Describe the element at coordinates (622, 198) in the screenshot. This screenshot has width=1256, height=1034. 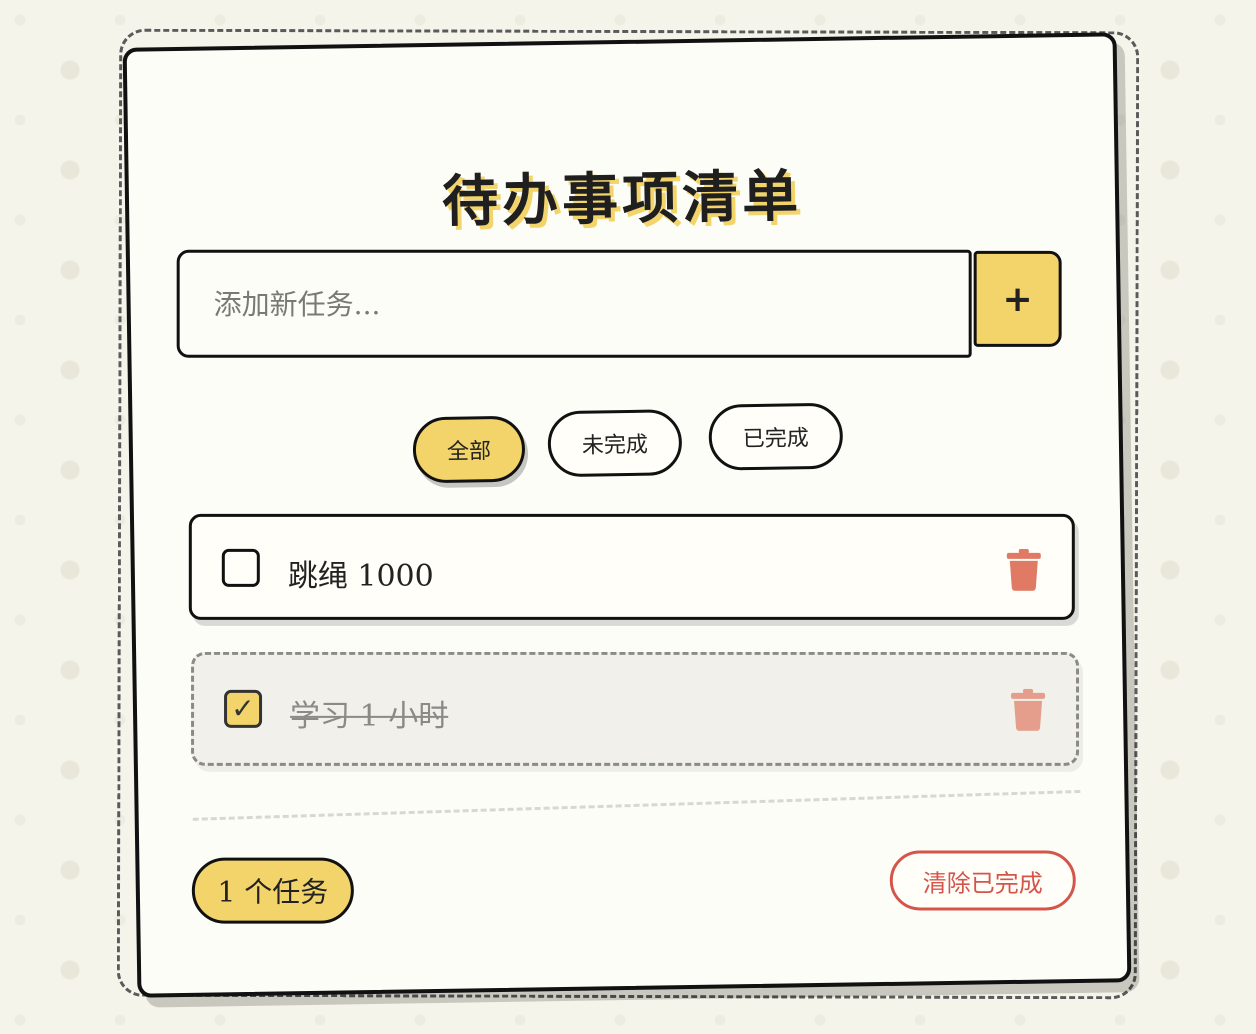
I see `page-title: 待办事项清单` at that location.